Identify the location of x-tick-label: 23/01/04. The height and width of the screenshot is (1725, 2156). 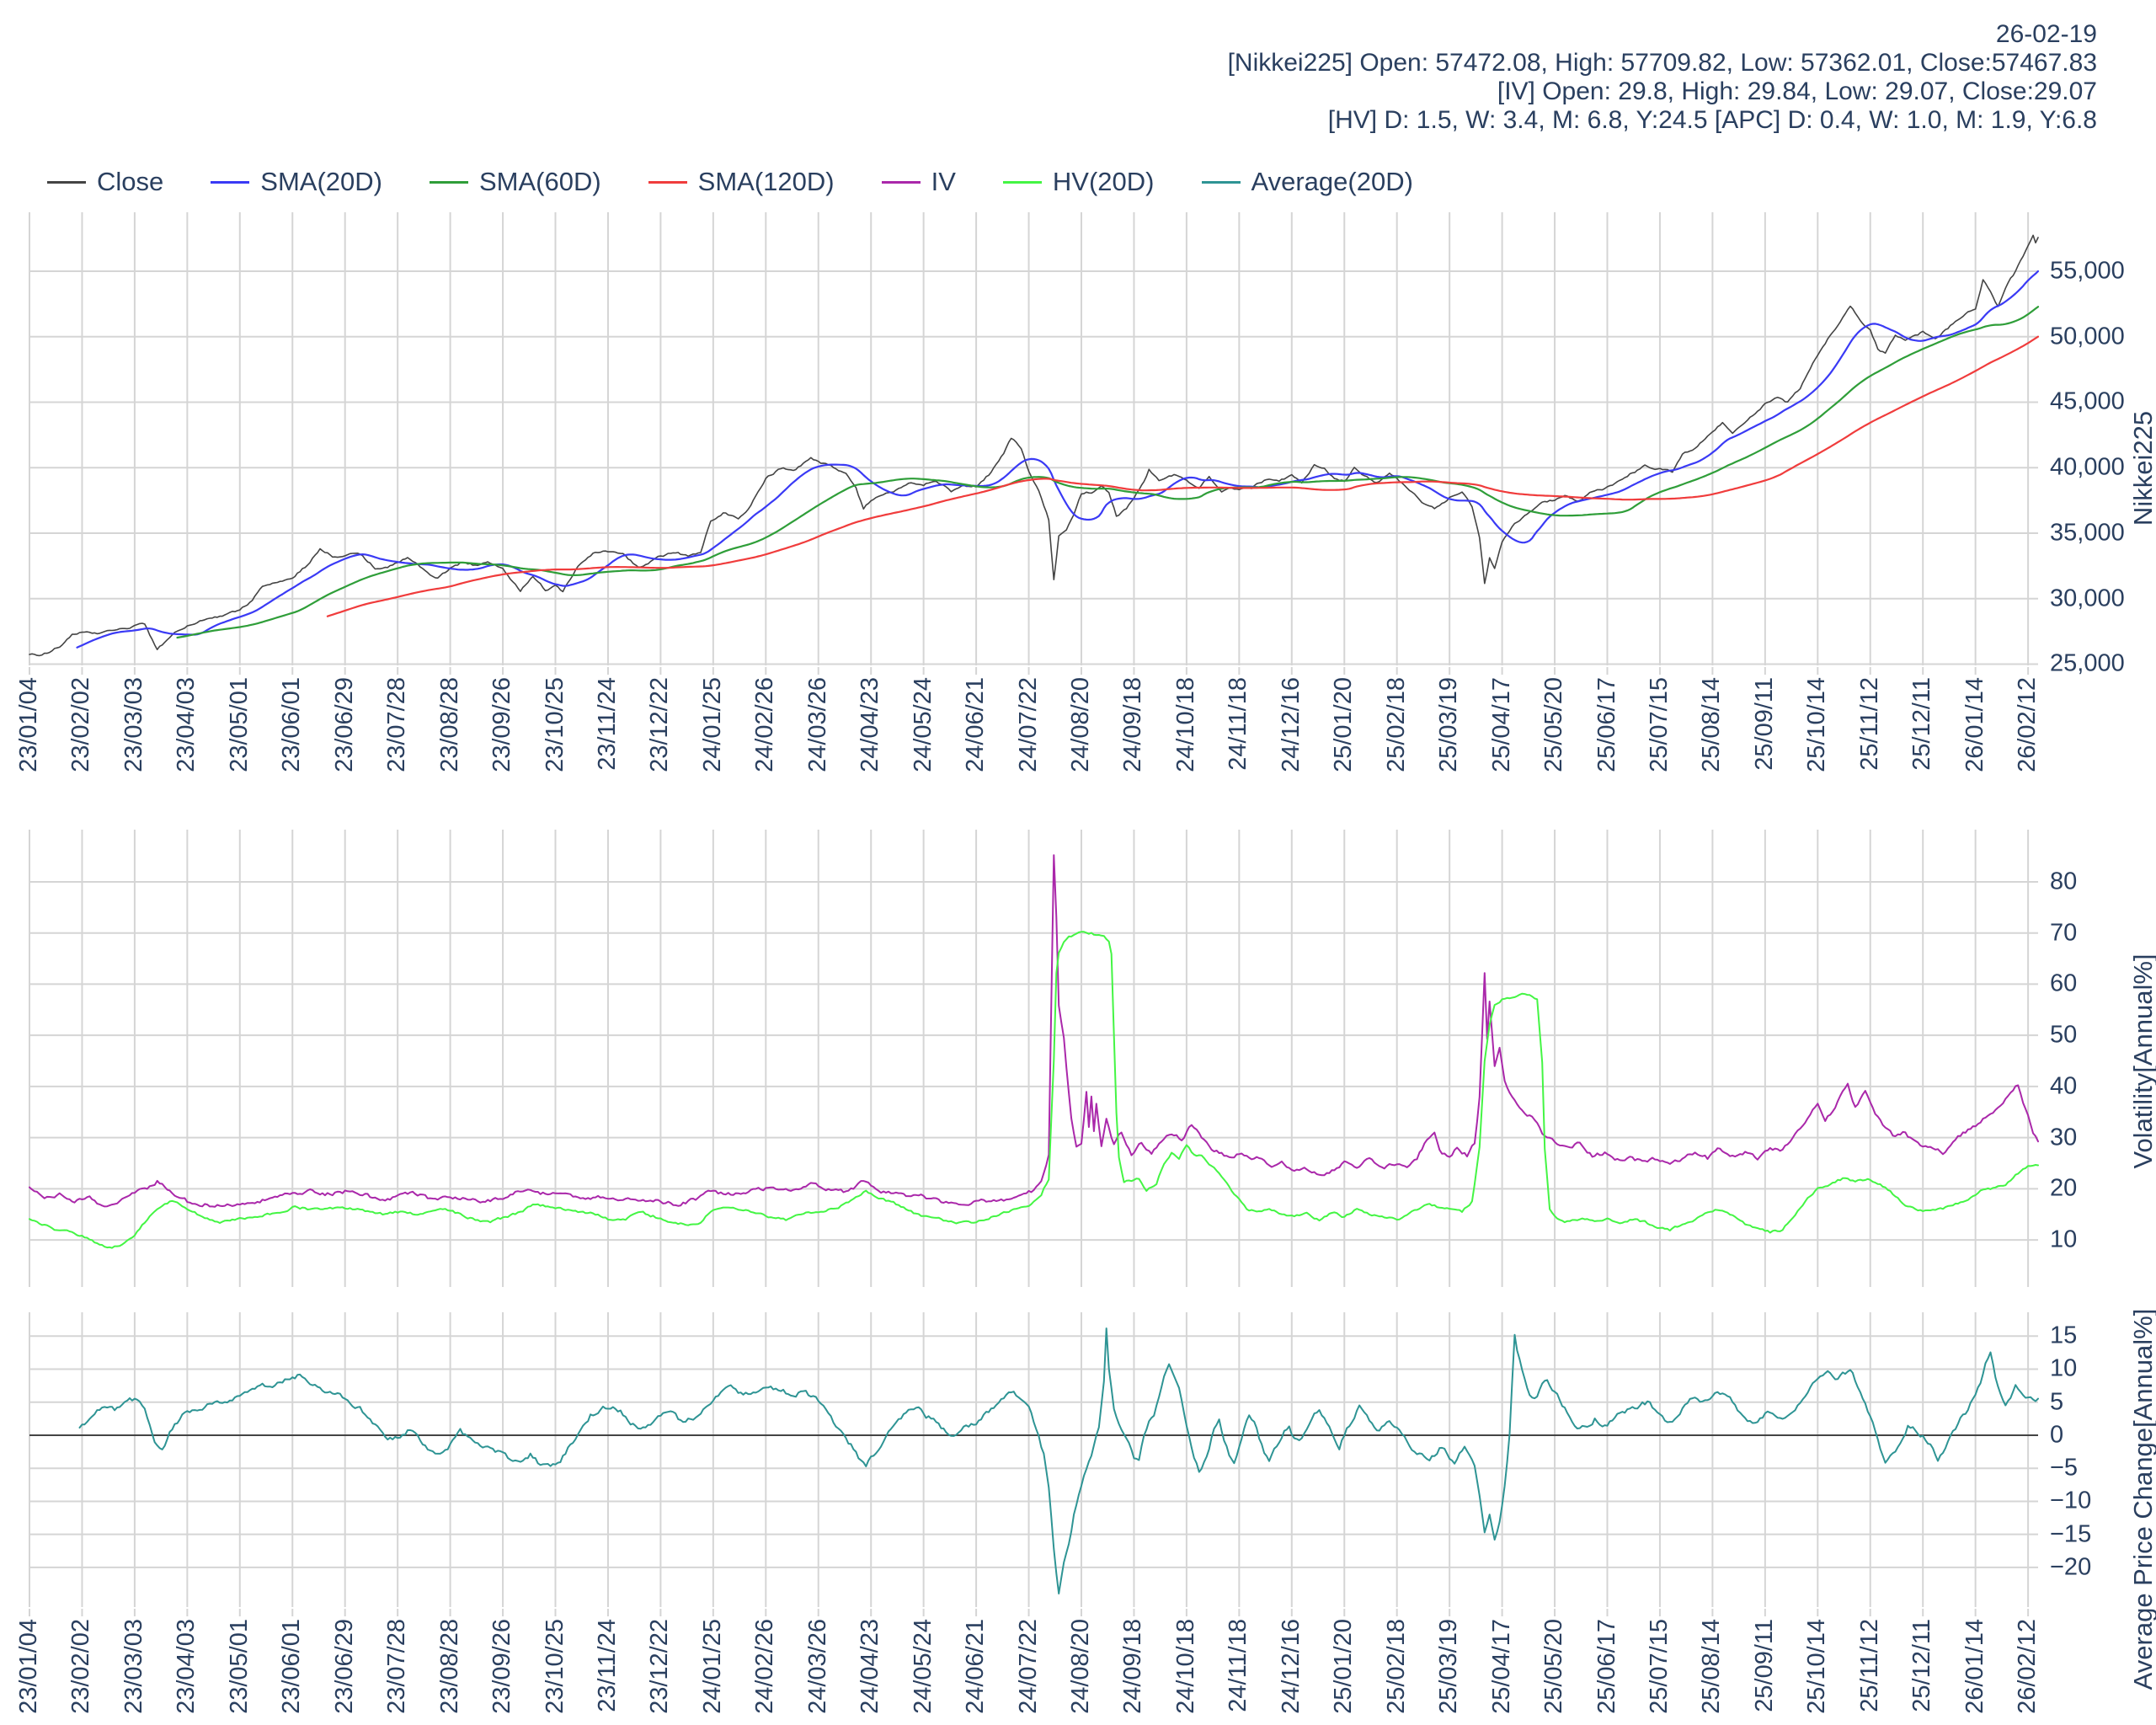
(28, 1666).